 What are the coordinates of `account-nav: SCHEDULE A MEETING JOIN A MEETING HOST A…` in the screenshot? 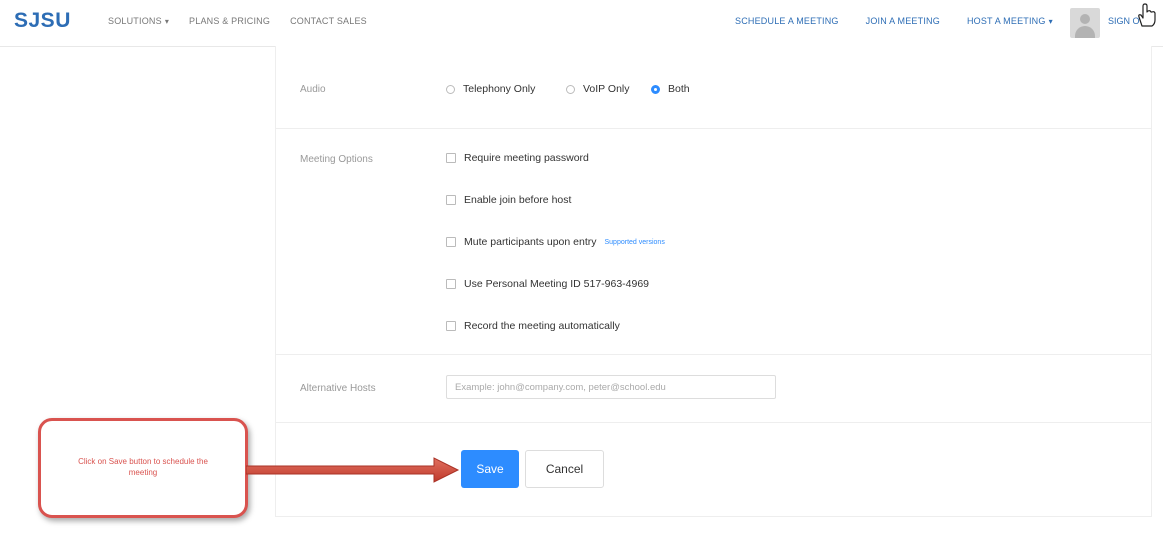 It's located at (894, 21).